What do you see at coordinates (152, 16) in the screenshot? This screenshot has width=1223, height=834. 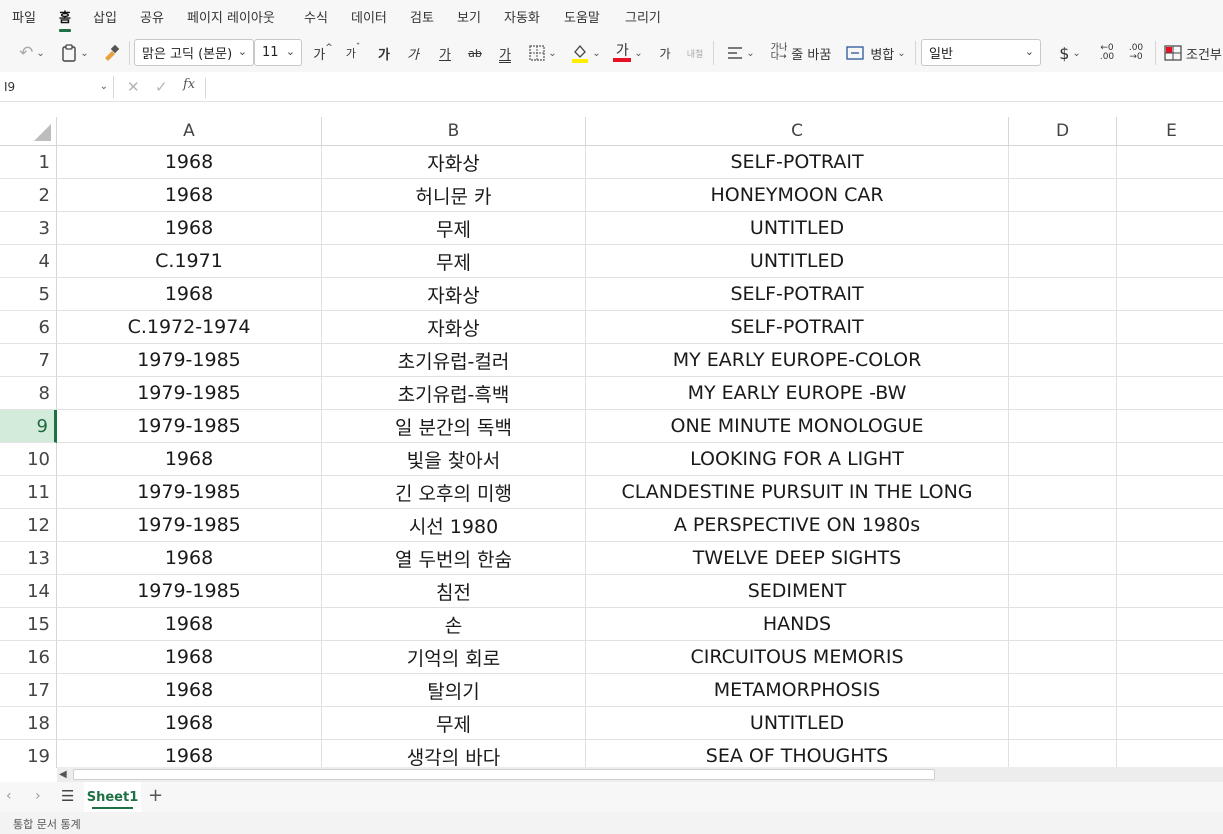 I see `menu-share: 공유` at bounding box center [152, 16].